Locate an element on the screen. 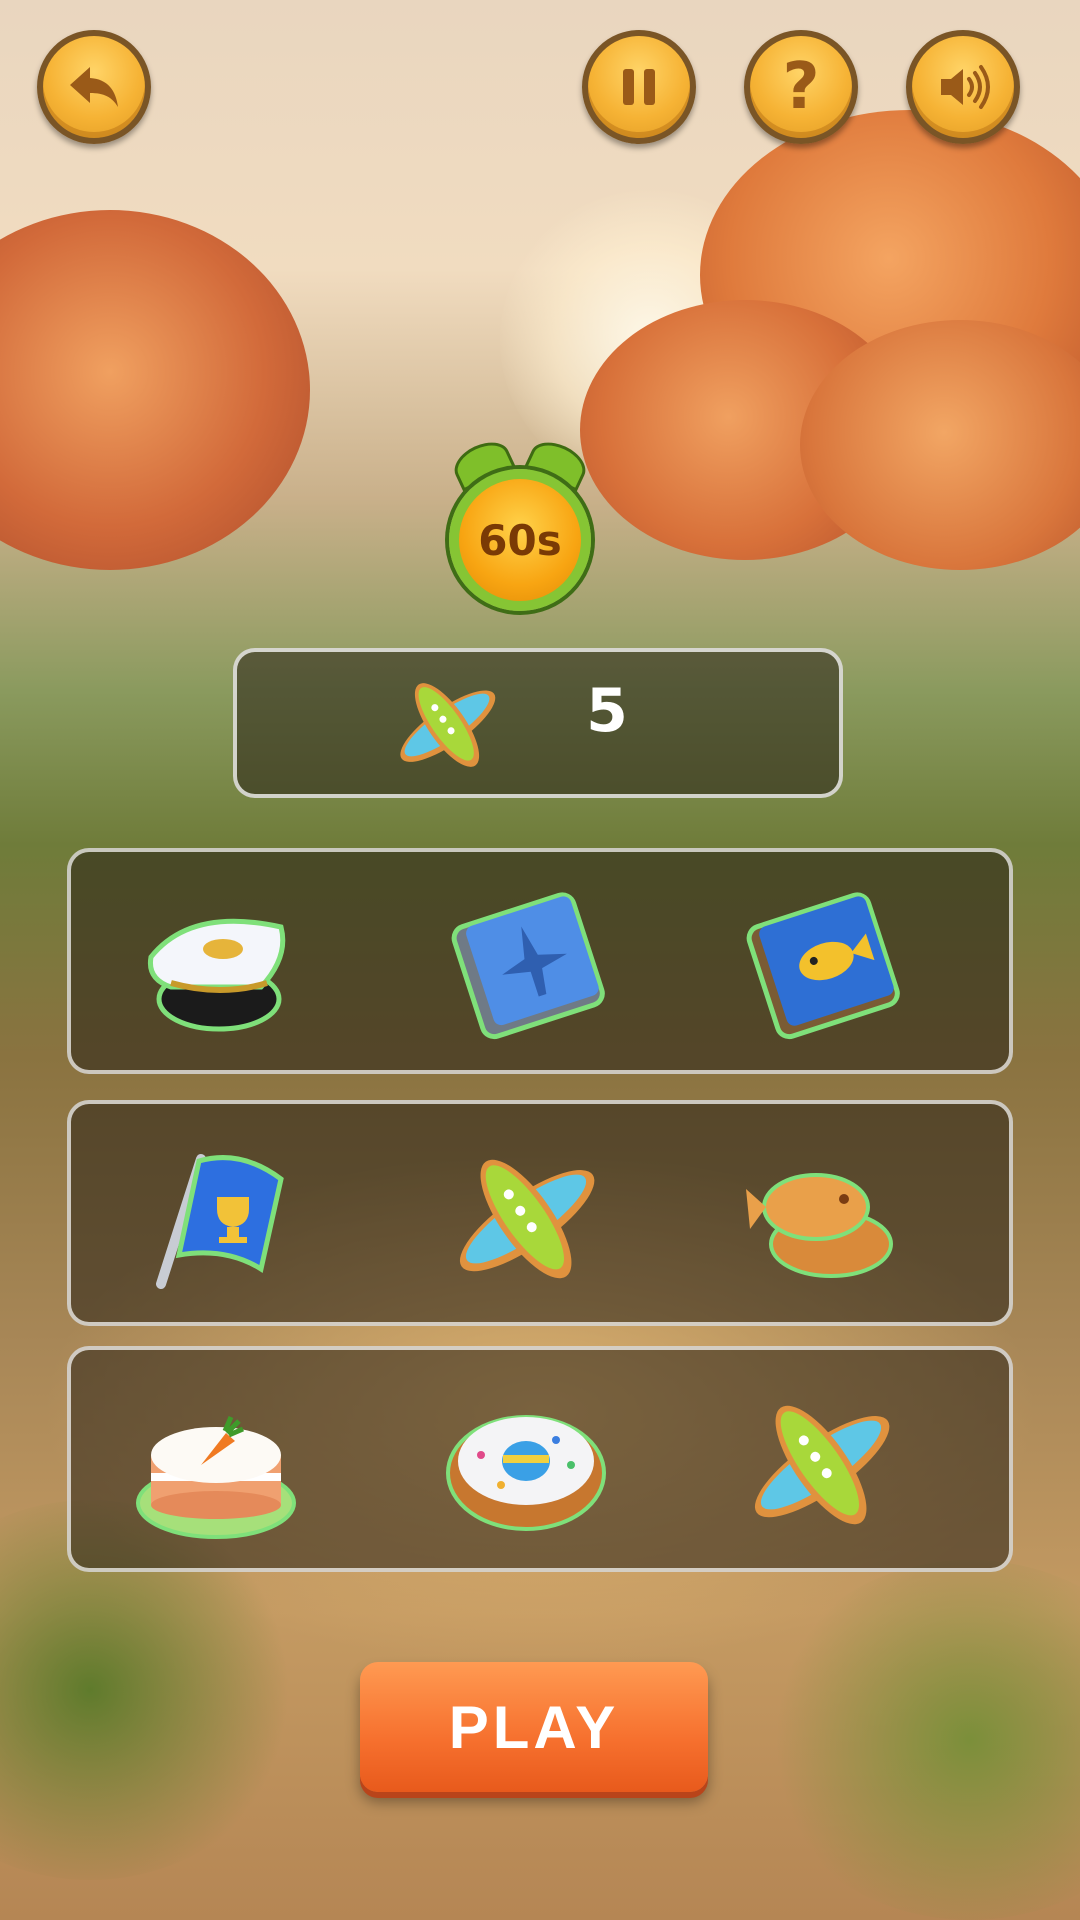 Image resolution: width=1080 pixels, height=1920 pixels. help-icon: ? is located at coordinates (801, 87).